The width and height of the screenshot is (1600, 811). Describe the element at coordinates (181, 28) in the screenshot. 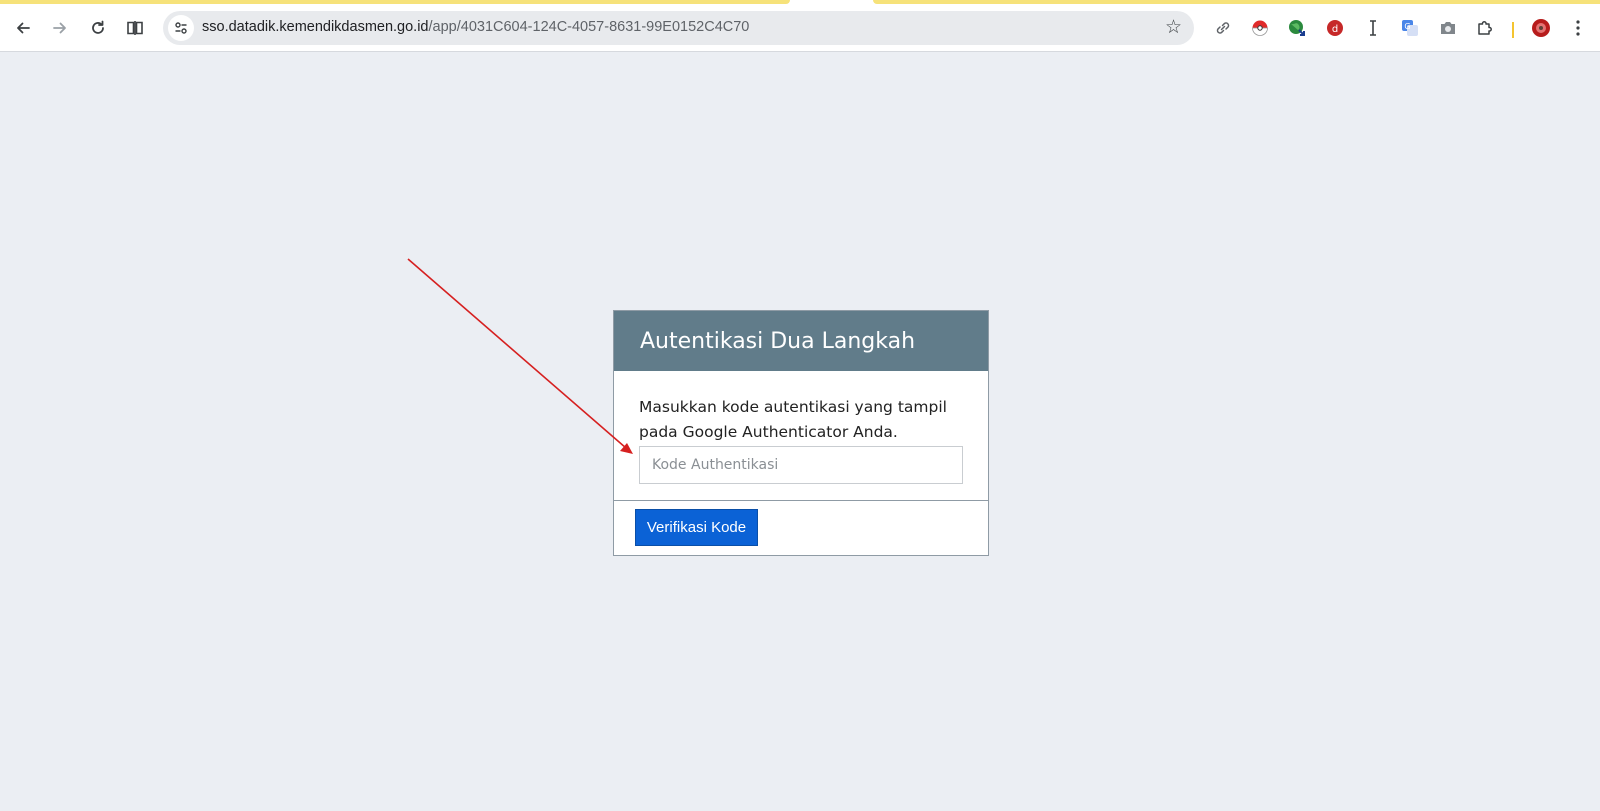

I see `site-info-icon` at that location.